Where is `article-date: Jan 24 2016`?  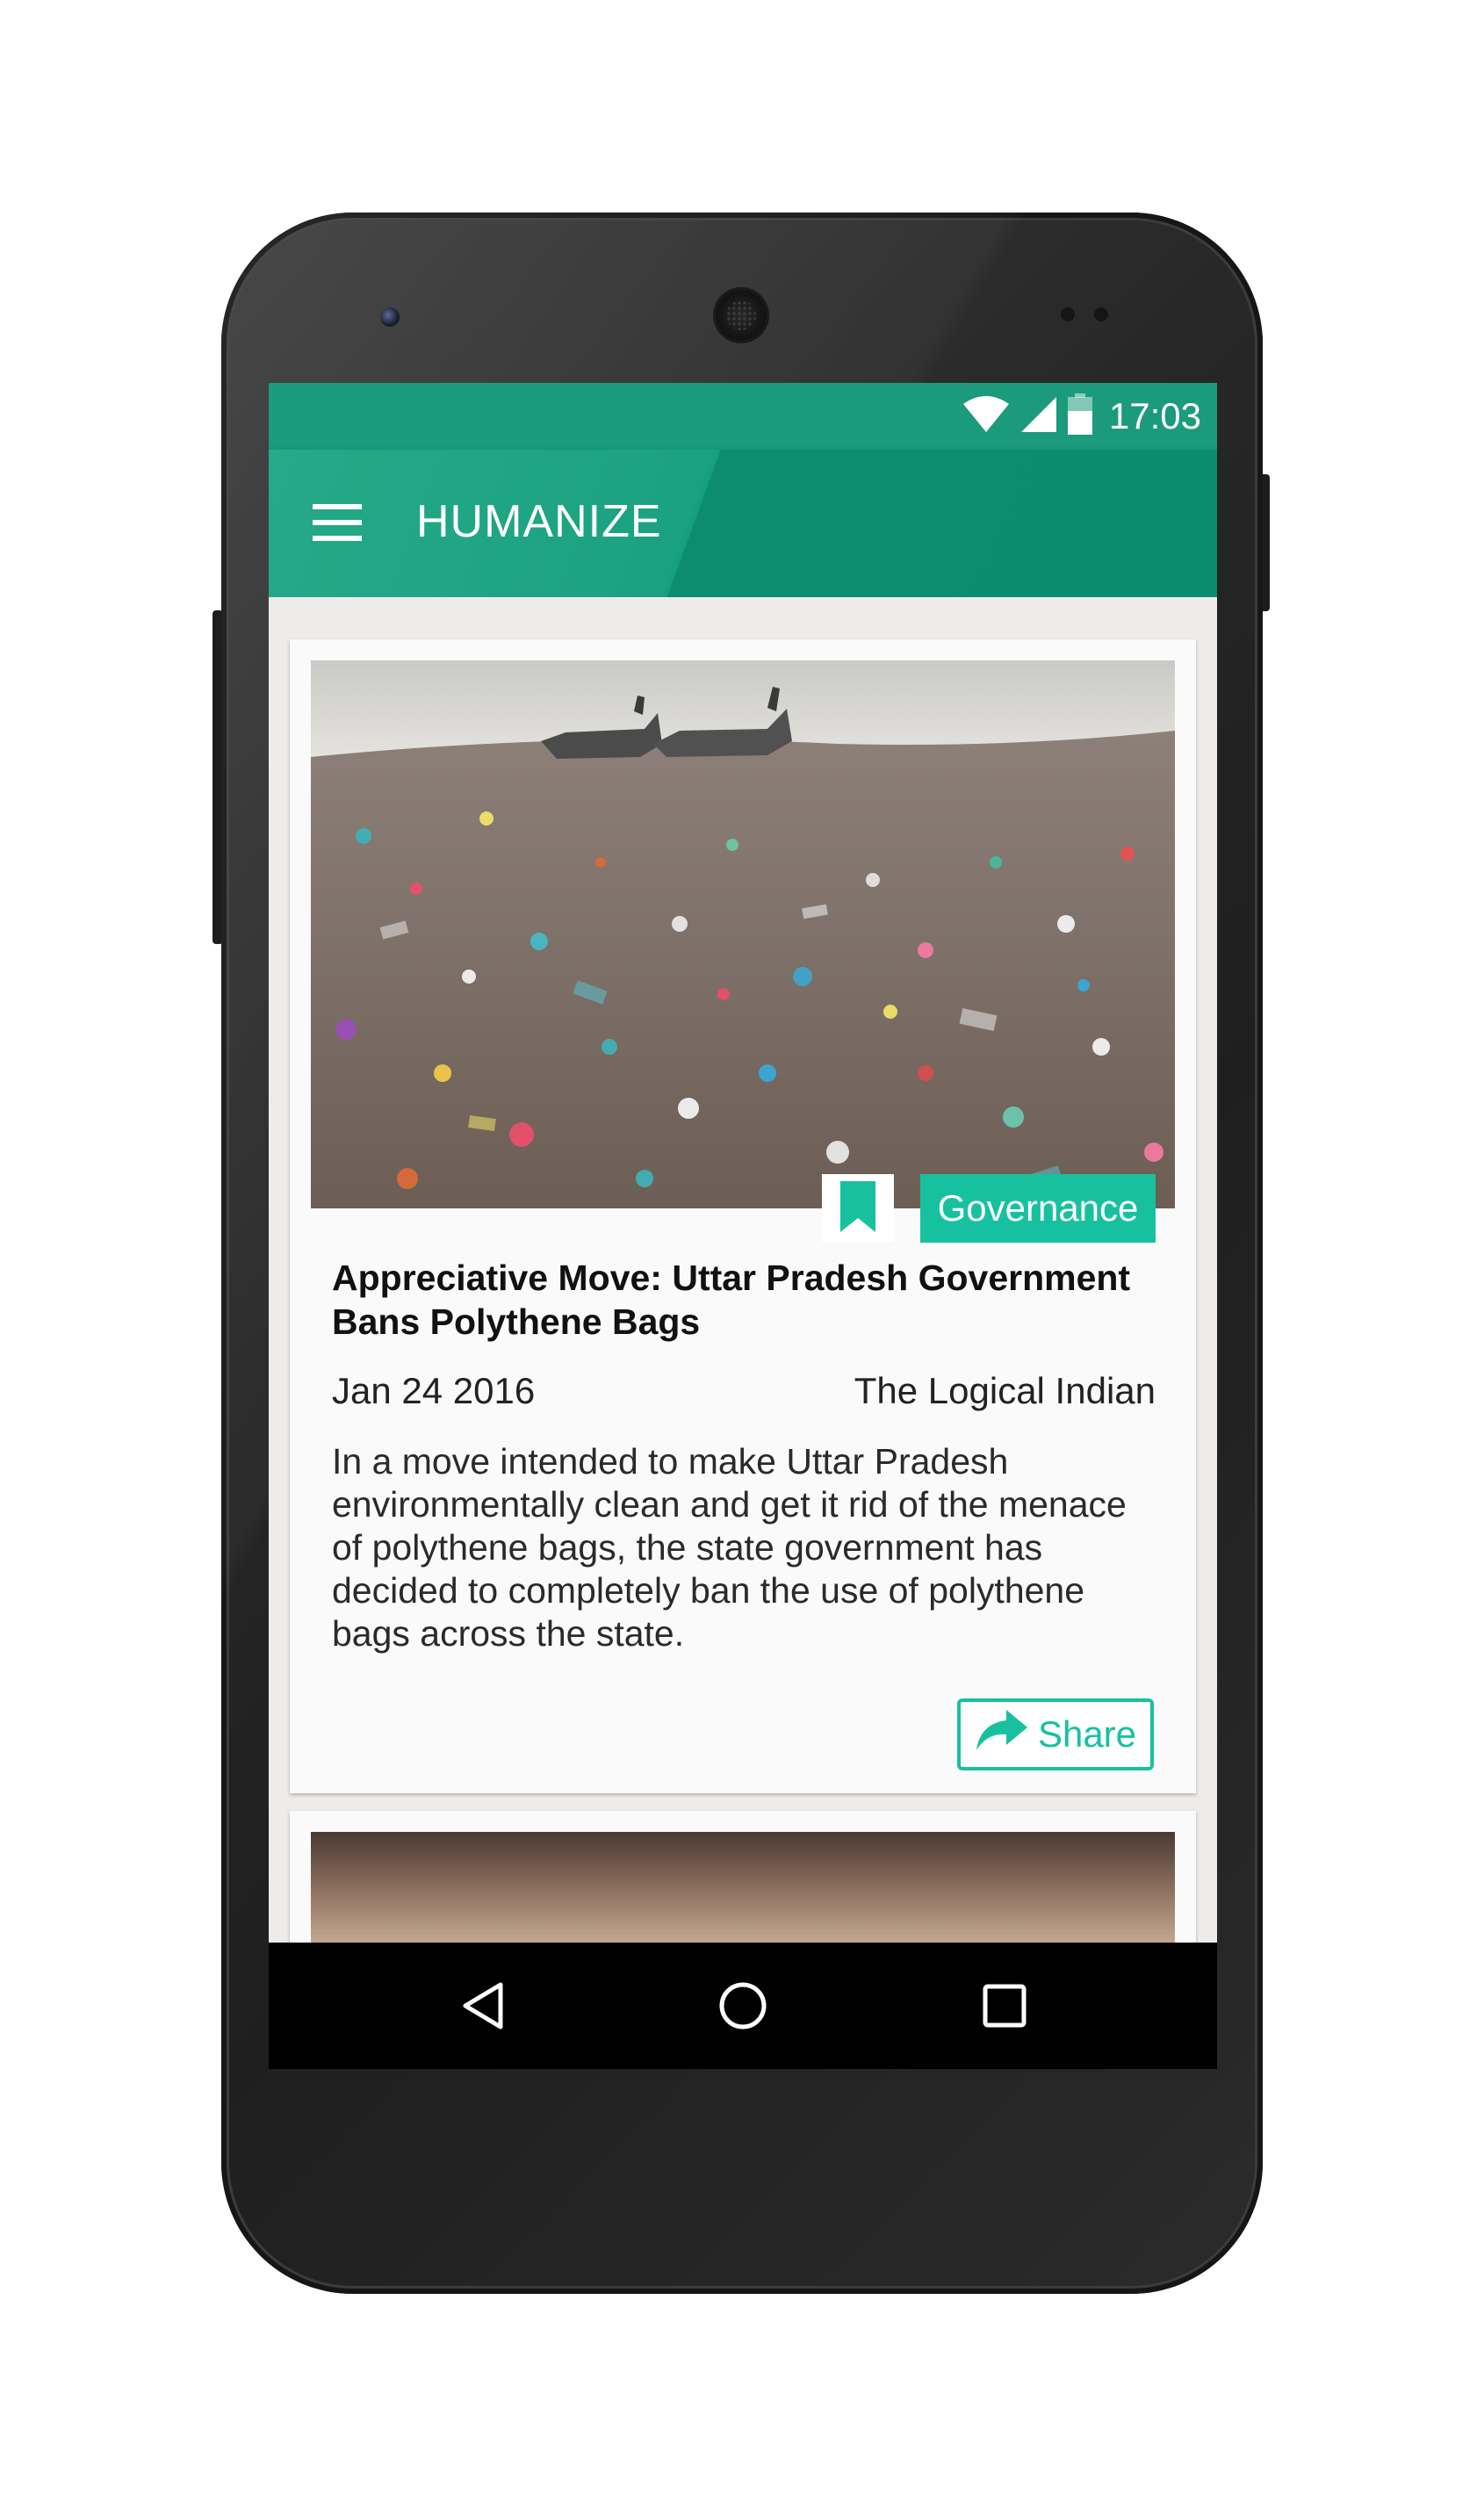
article-date: Jan 24 2016 is located at coordinates (434, 1390).